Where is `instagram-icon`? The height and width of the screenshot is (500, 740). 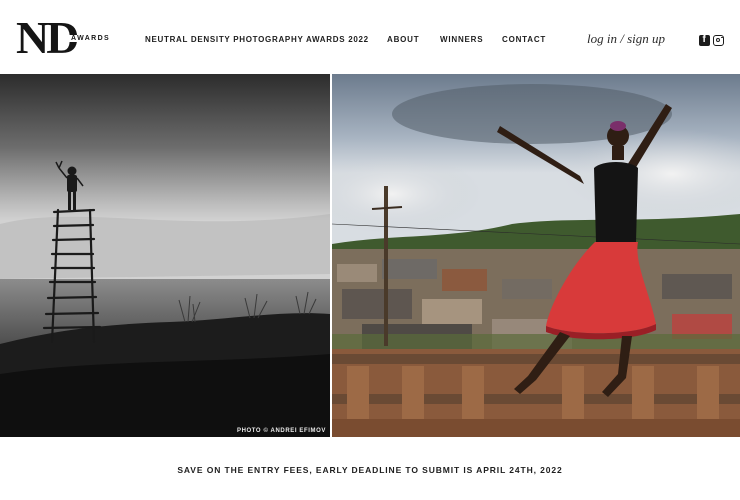 instagram-icon is located at coordinates (718, 40).